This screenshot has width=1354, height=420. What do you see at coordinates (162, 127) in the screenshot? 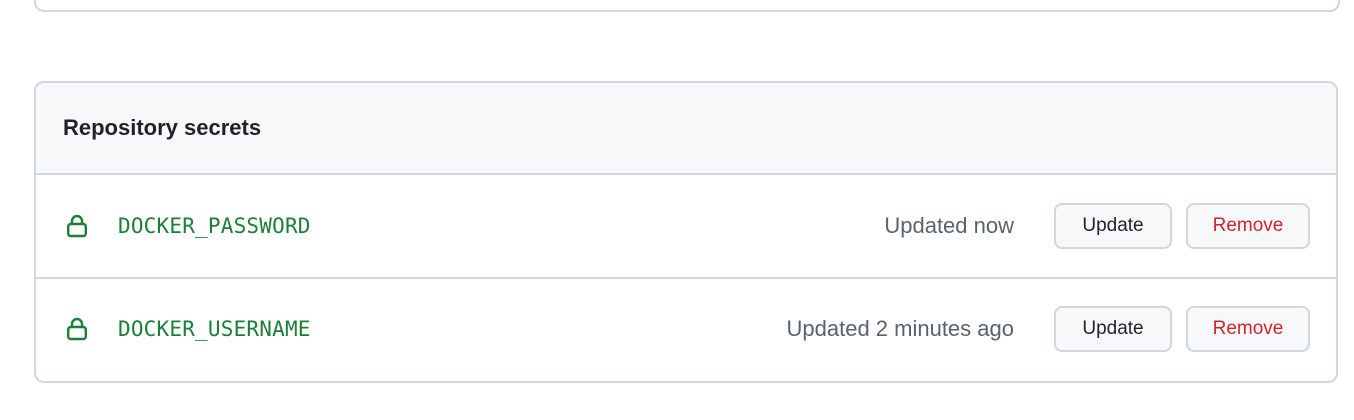
I see `panel-title: Repository secrets` at bounding box center [162, 127].